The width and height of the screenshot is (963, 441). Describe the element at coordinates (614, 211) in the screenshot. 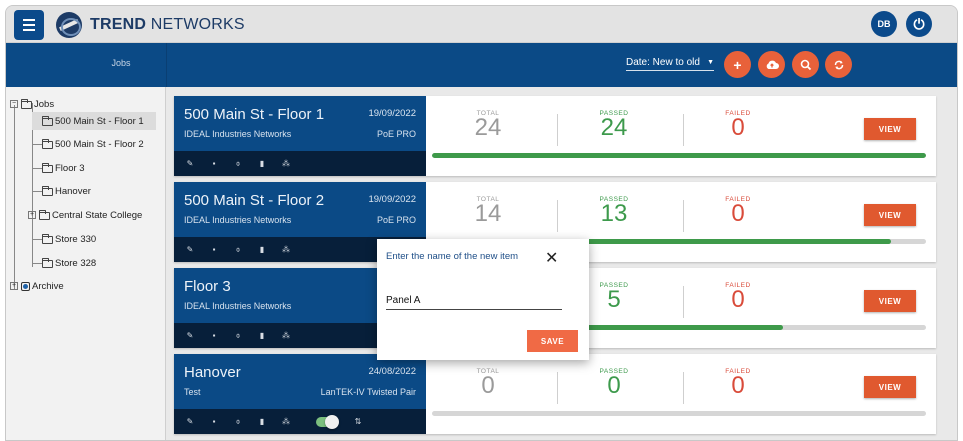

I see `passed-stat: PASSED 13` at that location.